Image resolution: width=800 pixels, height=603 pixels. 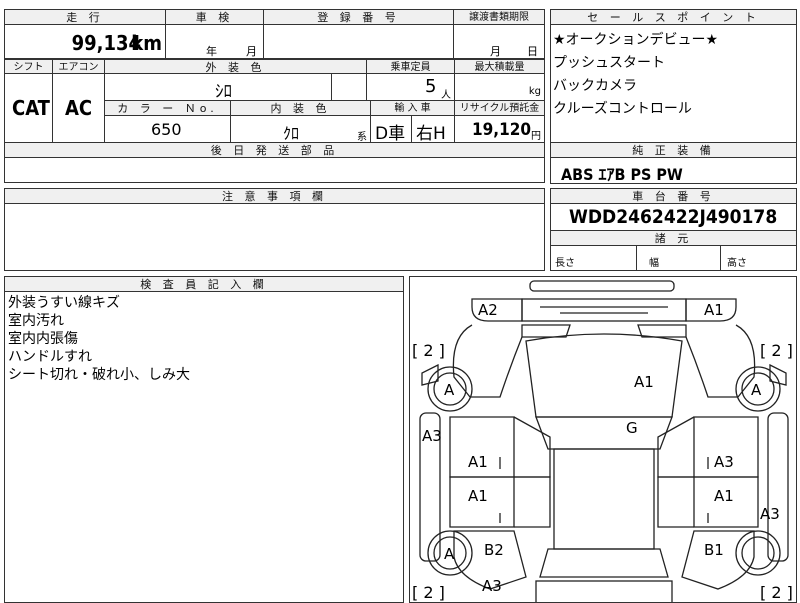 I want to click on equipment-header: 純 正 装 備, so click(x=673, y=150).